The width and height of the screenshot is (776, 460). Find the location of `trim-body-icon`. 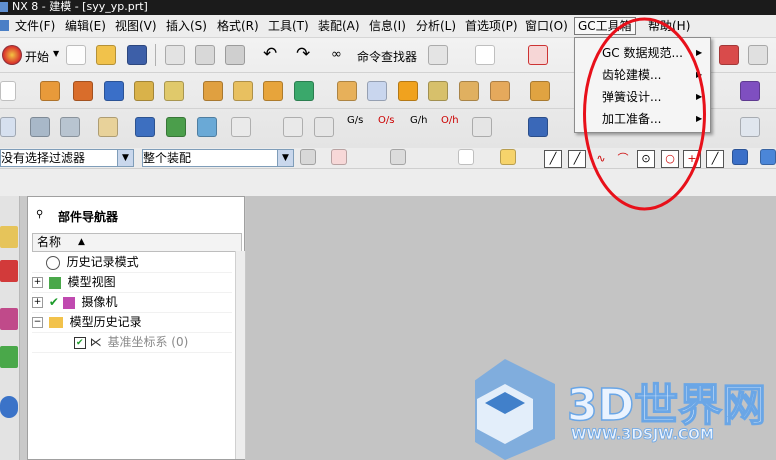

trim-body-icon is located at coordinates (469, 91).